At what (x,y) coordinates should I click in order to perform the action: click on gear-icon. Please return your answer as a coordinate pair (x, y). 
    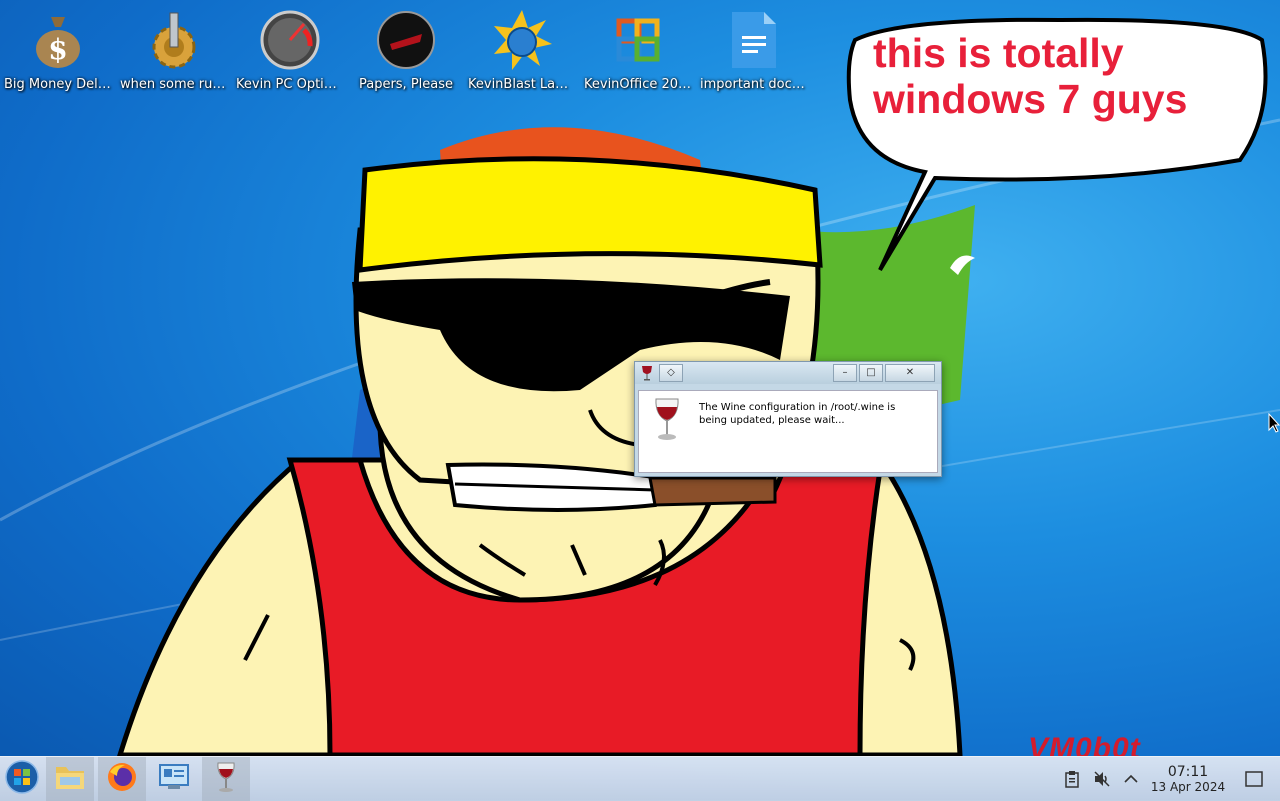
    Looking at the image, I should click on (174, 40).